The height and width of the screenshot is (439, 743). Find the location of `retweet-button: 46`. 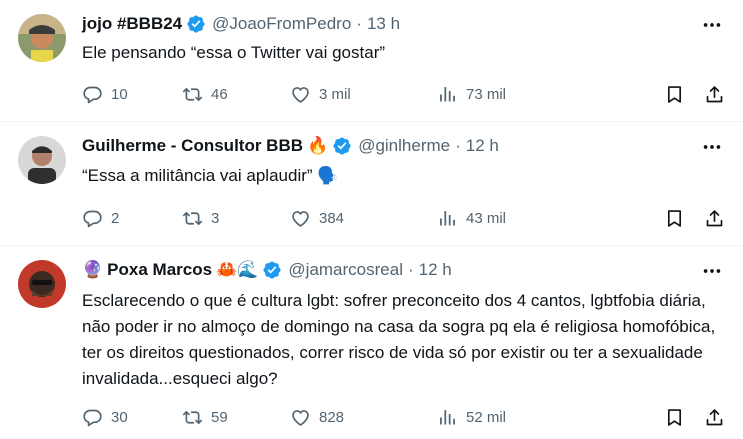

retweet-button: 46 is located at coordinates (205, 94).